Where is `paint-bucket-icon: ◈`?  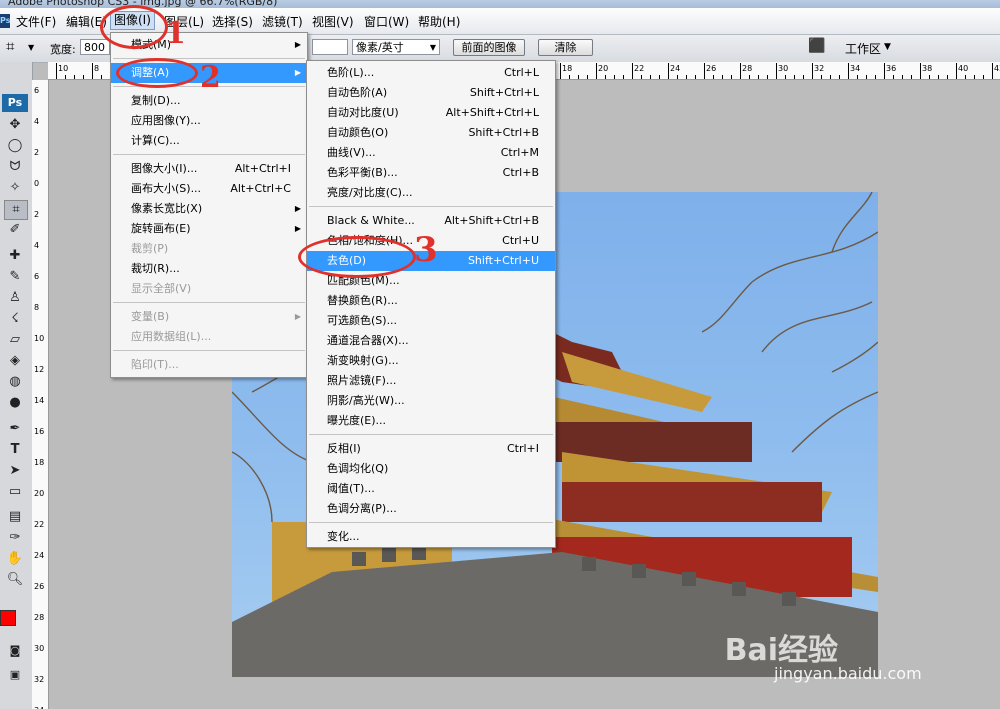
paint-bucket-icon: ◈ is located at coordinates (15, 361).